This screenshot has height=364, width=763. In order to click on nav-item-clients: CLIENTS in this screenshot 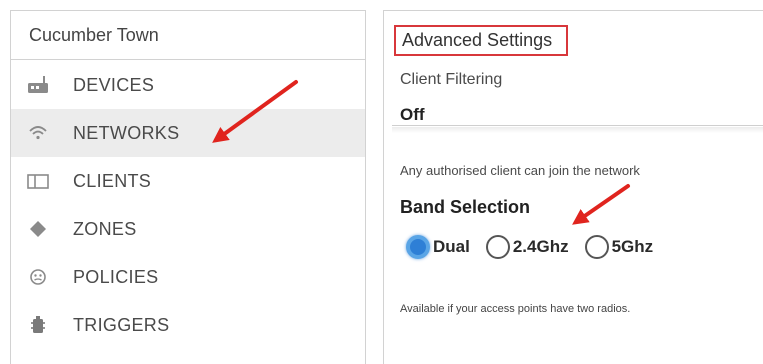, I will do `click(188, 181)`.